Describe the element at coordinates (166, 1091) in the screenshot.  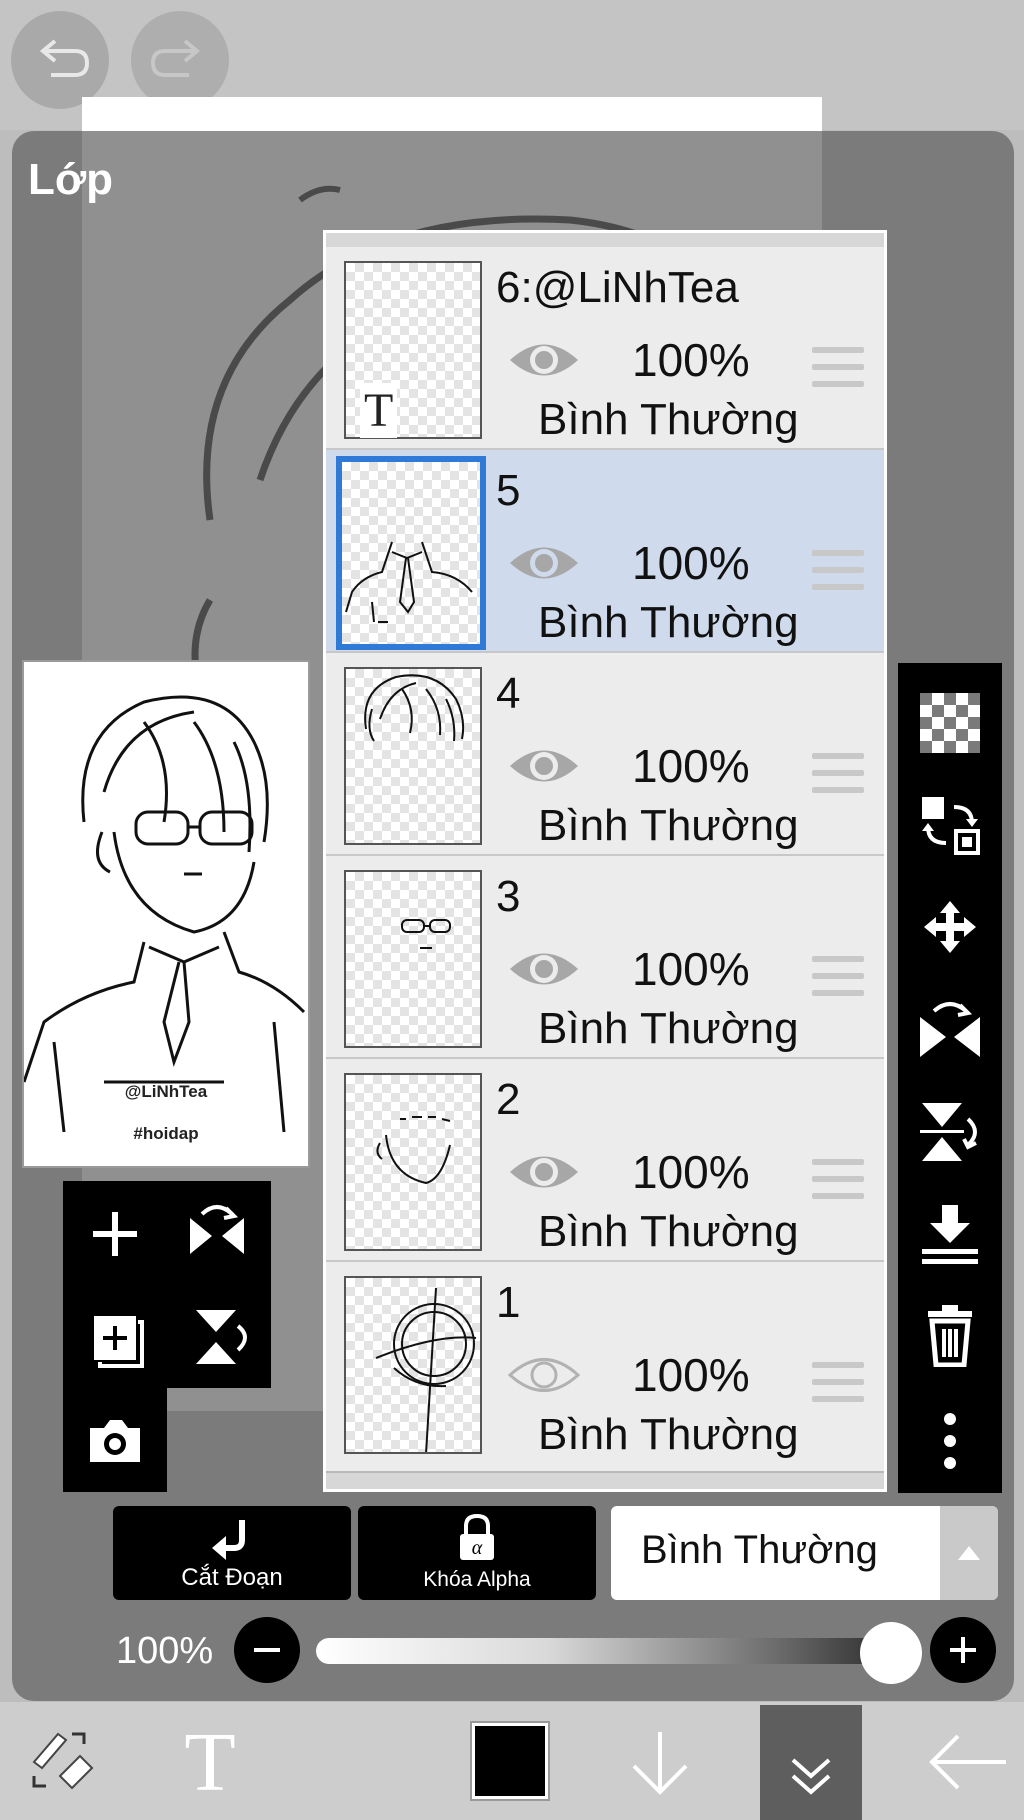
I see `preview-signature: @LiNhTea` at that location.